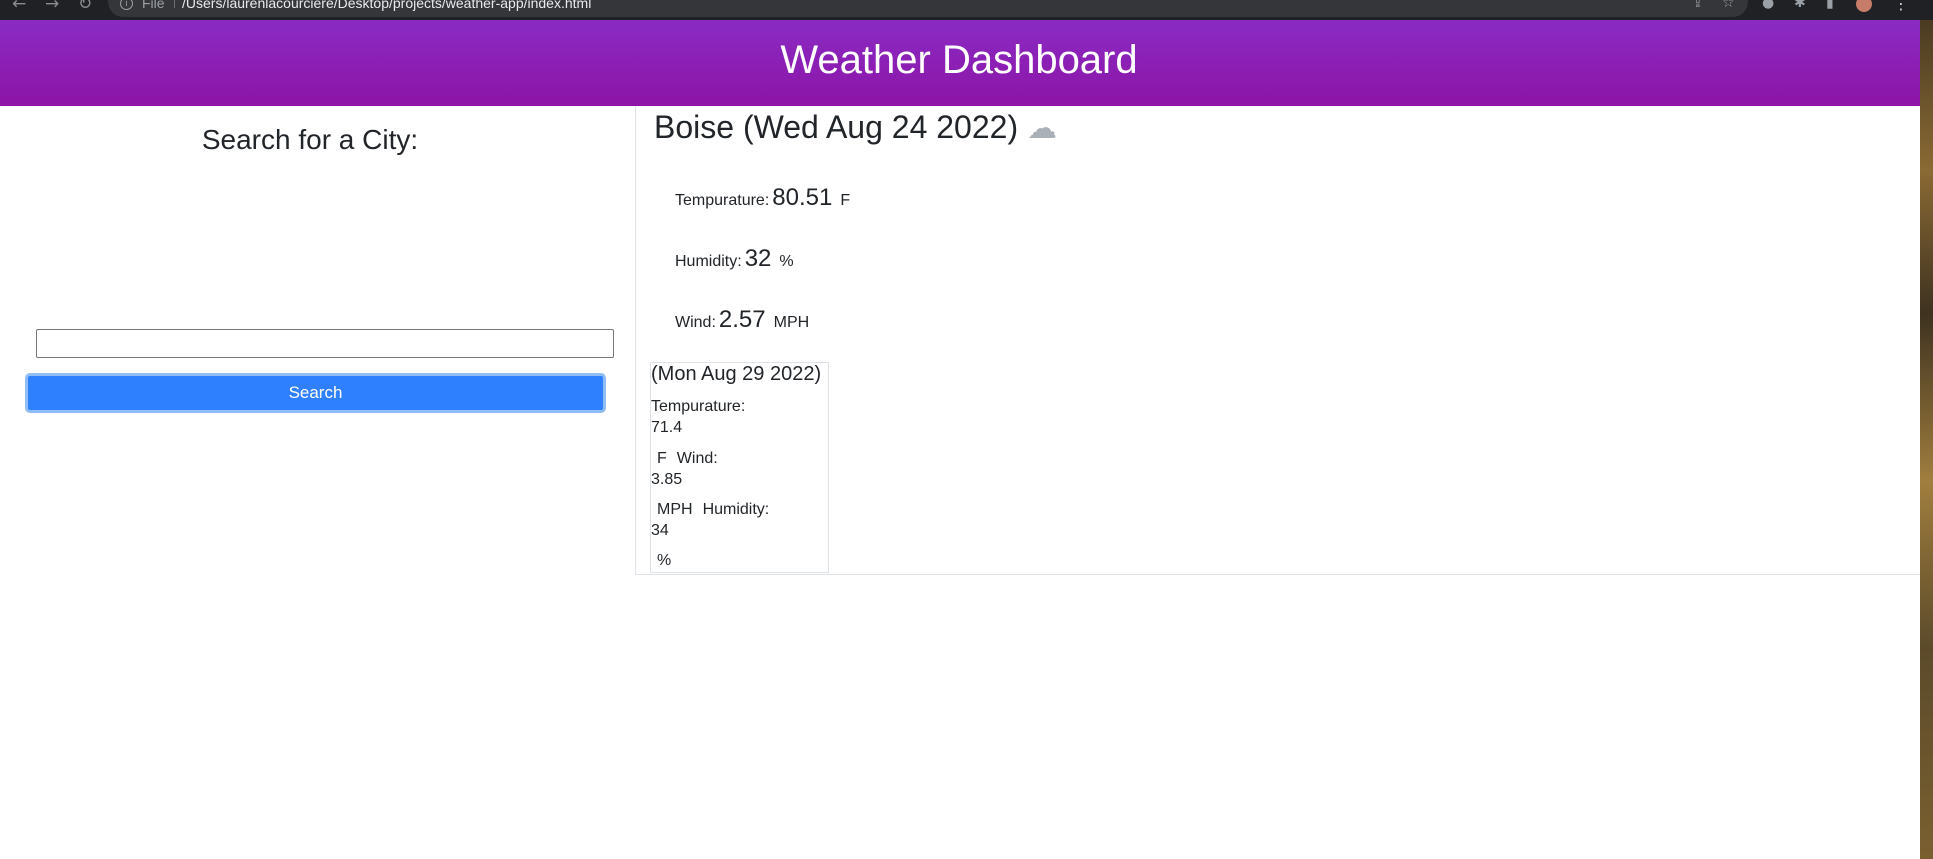 This screenshot has height=859, width=1933. Describe the element at coordinates (660, 530) in the screenshot. I see `forecast-humidity-value: 34` at that location.